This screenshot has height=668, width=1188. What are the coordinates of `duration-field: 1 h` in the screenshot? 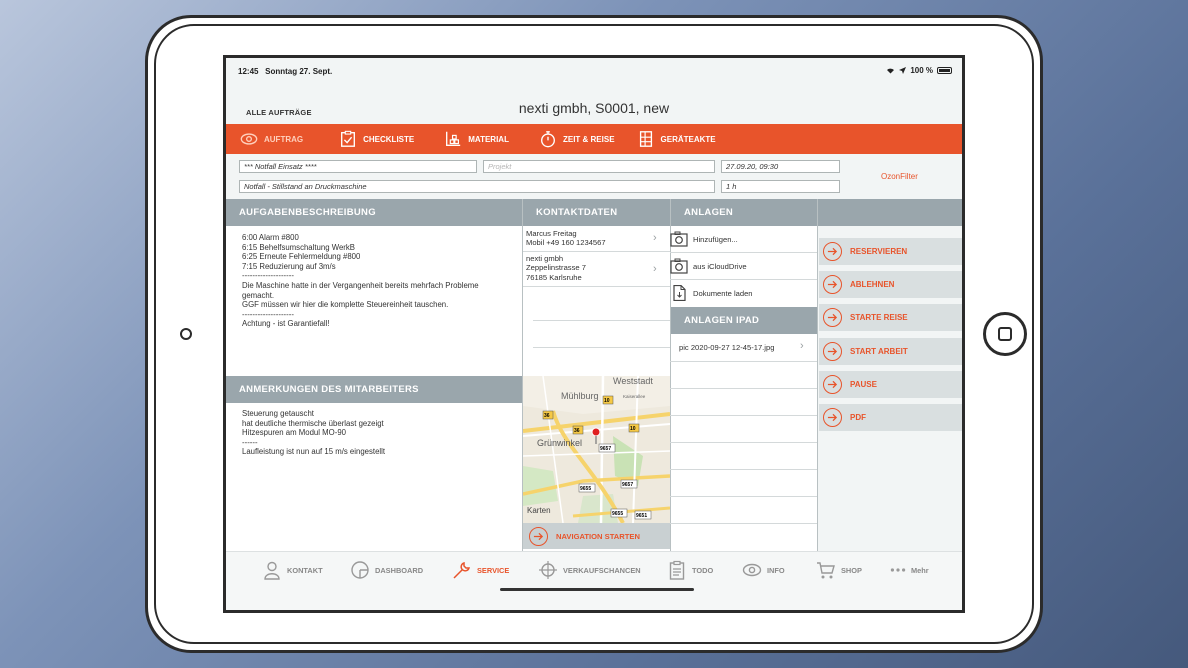 It's located at (780, 186).